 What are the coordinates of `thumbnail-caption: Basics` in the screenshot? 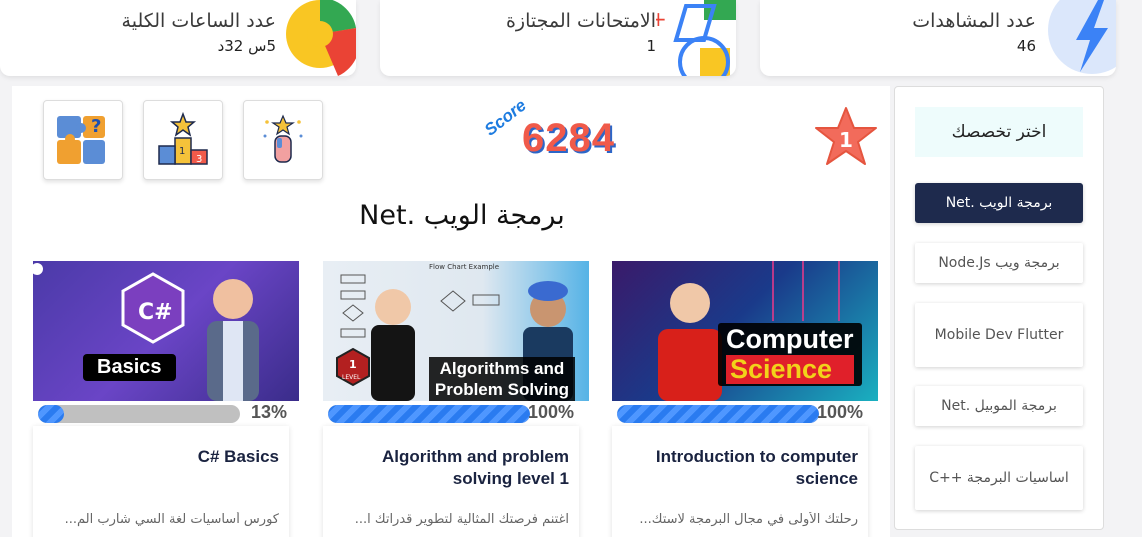 It's located at (129, 367).